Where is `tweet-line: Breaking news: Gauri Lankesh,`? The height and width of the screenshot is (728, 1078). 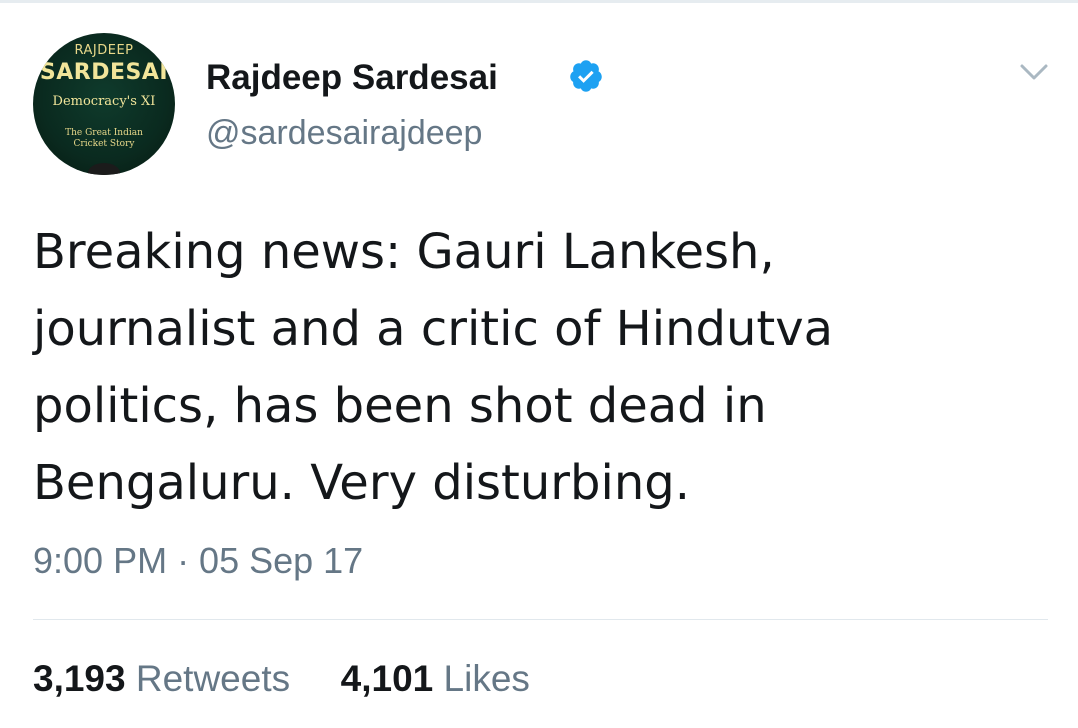
tweet-line: Breaking news: Gauri Lankesh, is located at coordinates (404, 252).